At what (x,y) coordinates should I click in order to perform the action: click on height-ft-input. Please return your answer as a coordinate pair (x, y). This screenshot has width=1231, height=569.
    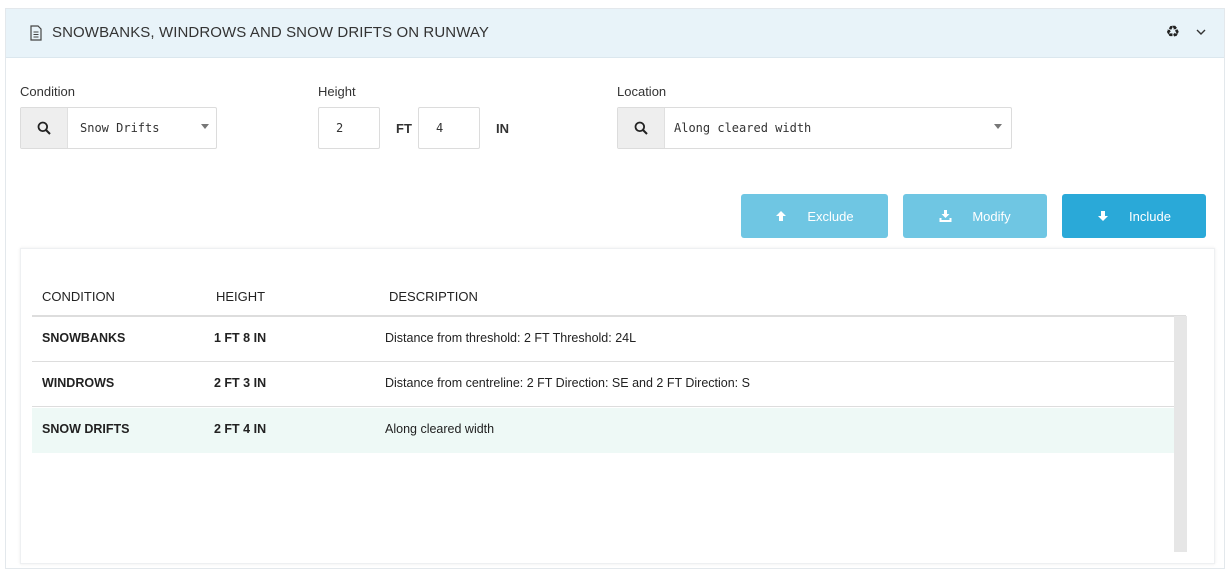
    Looking at the image, I should click on (349, 128).